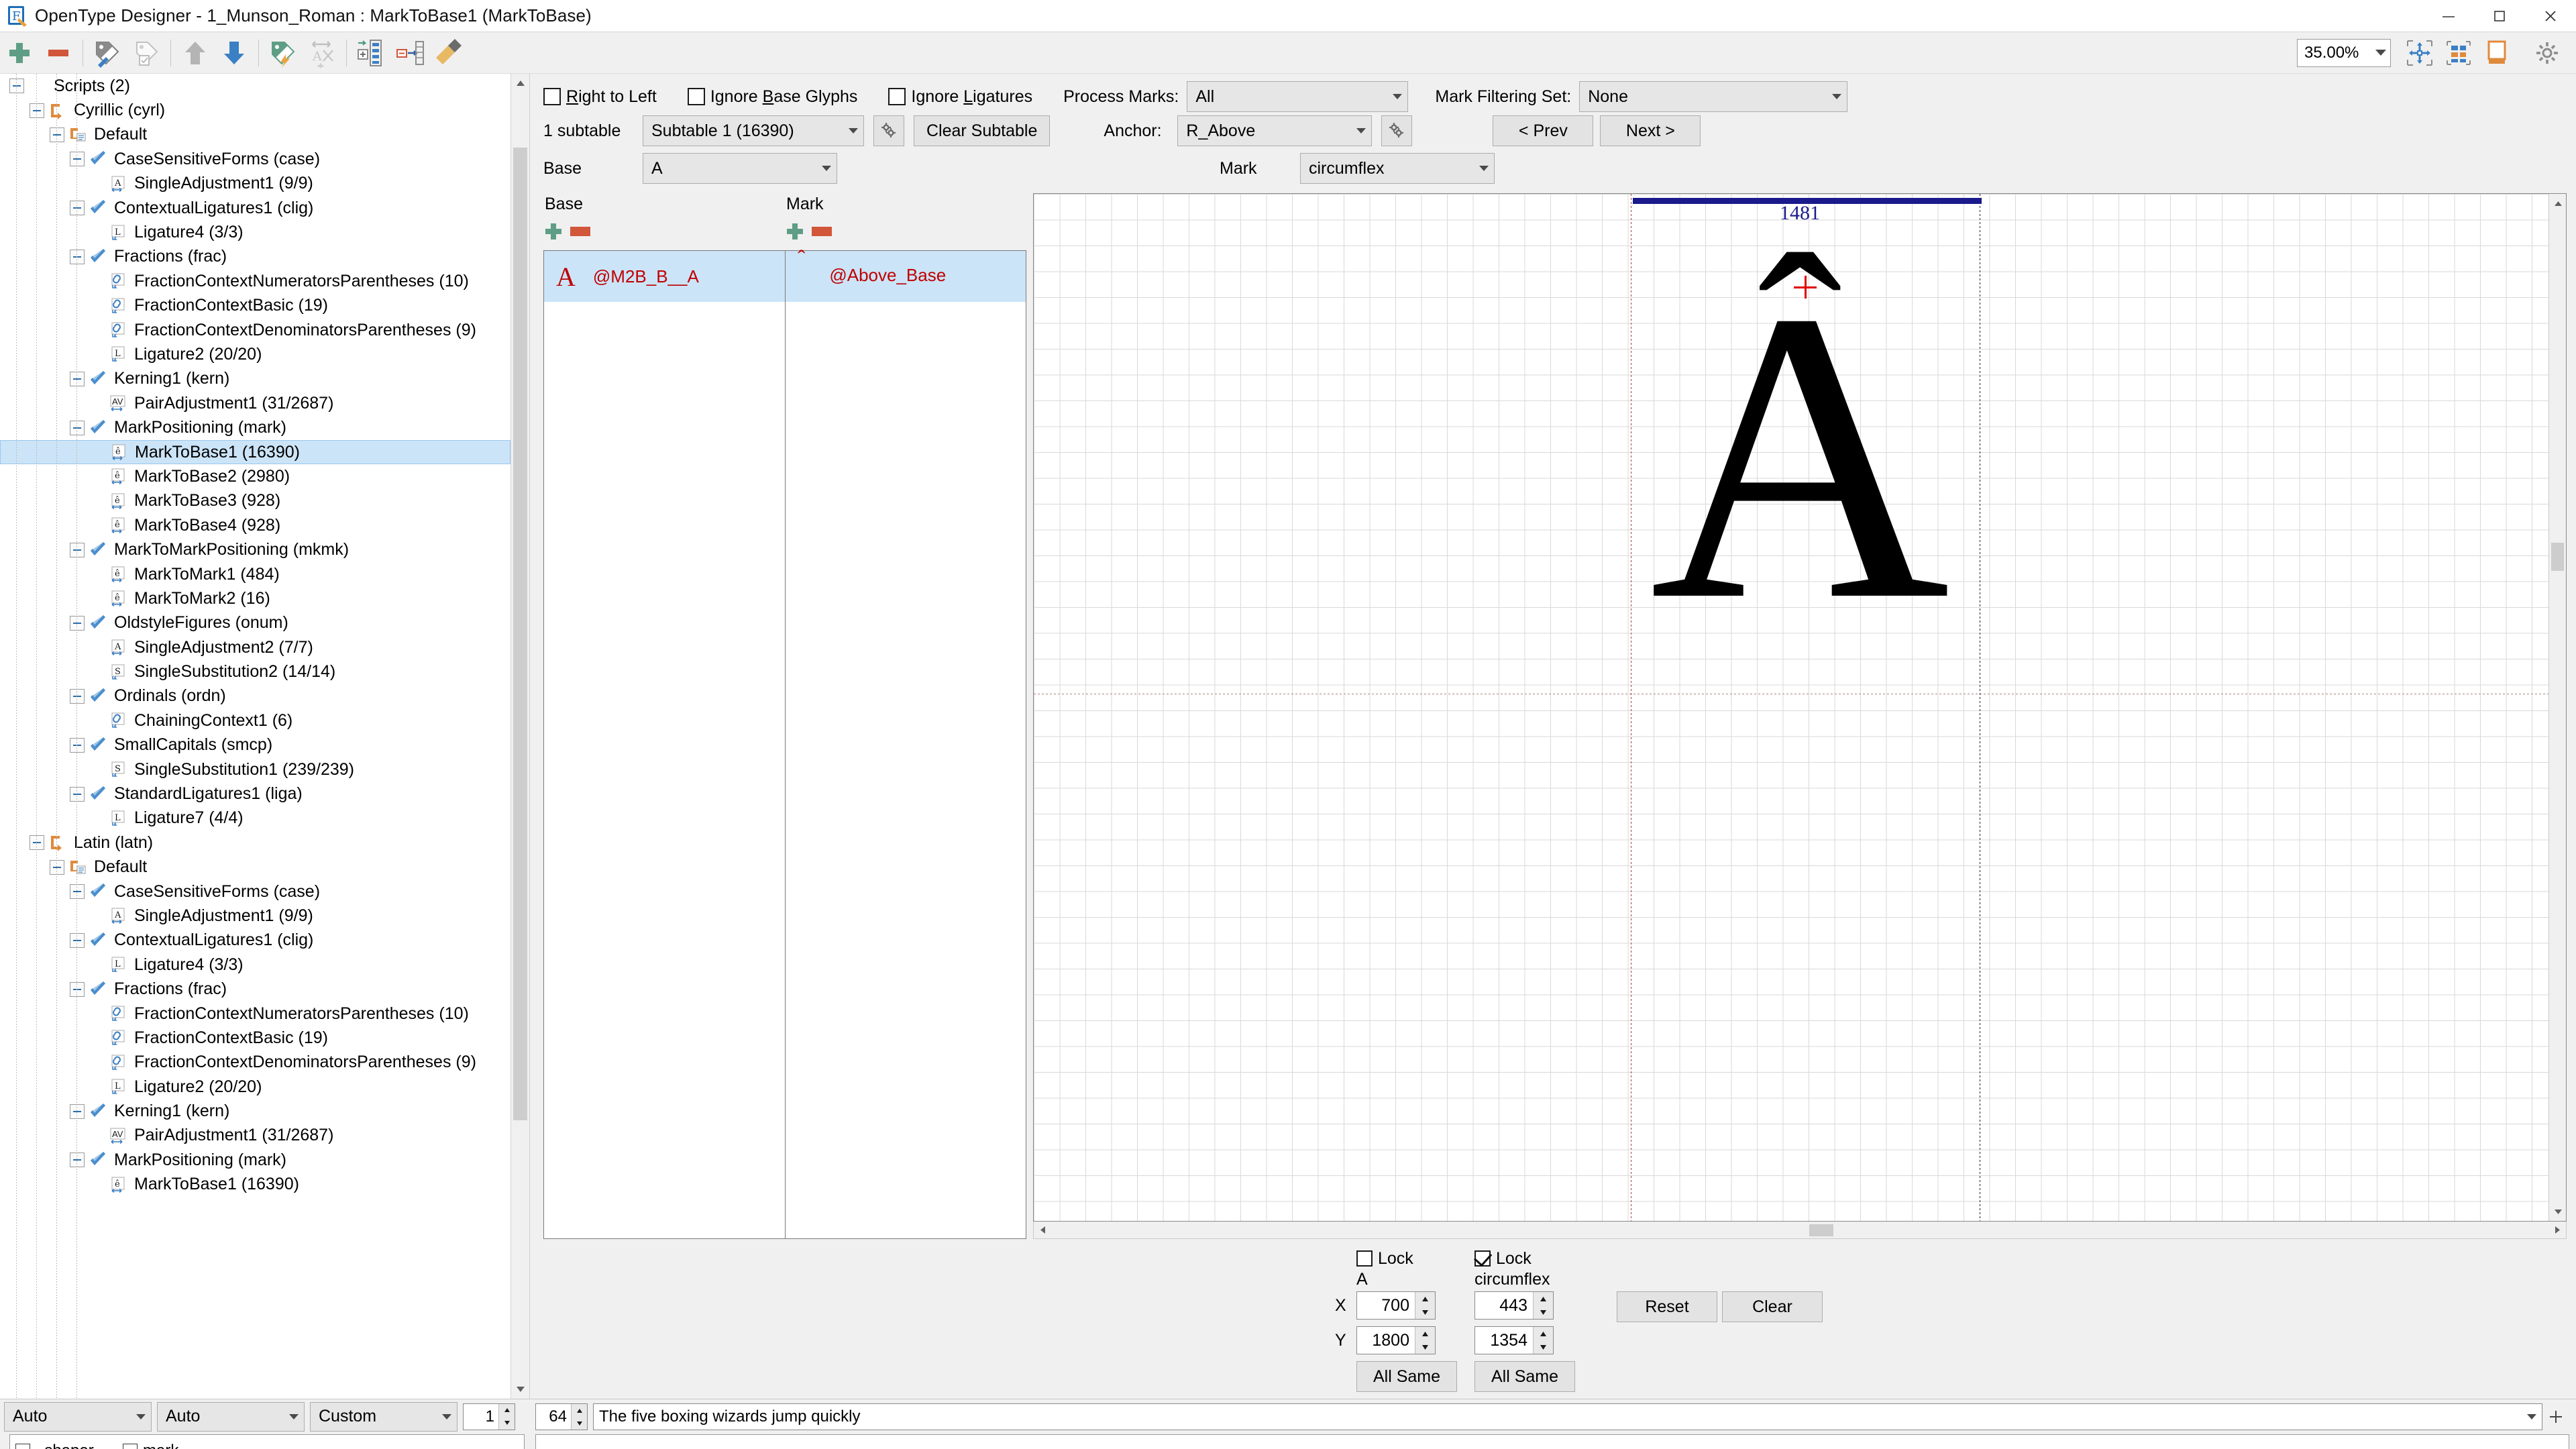 This screenshot has width=2576, height=1449. I want to click on mark-lock-checkbox, so click(1482, 1258).